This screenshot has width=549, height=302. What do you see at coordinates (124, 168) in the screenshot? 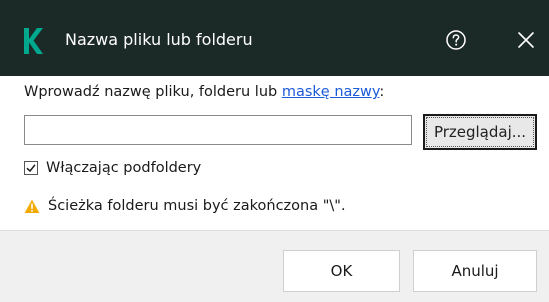
I see `include-subfolders-label: Włączając podfoldery` at bounding box center [124, 168].